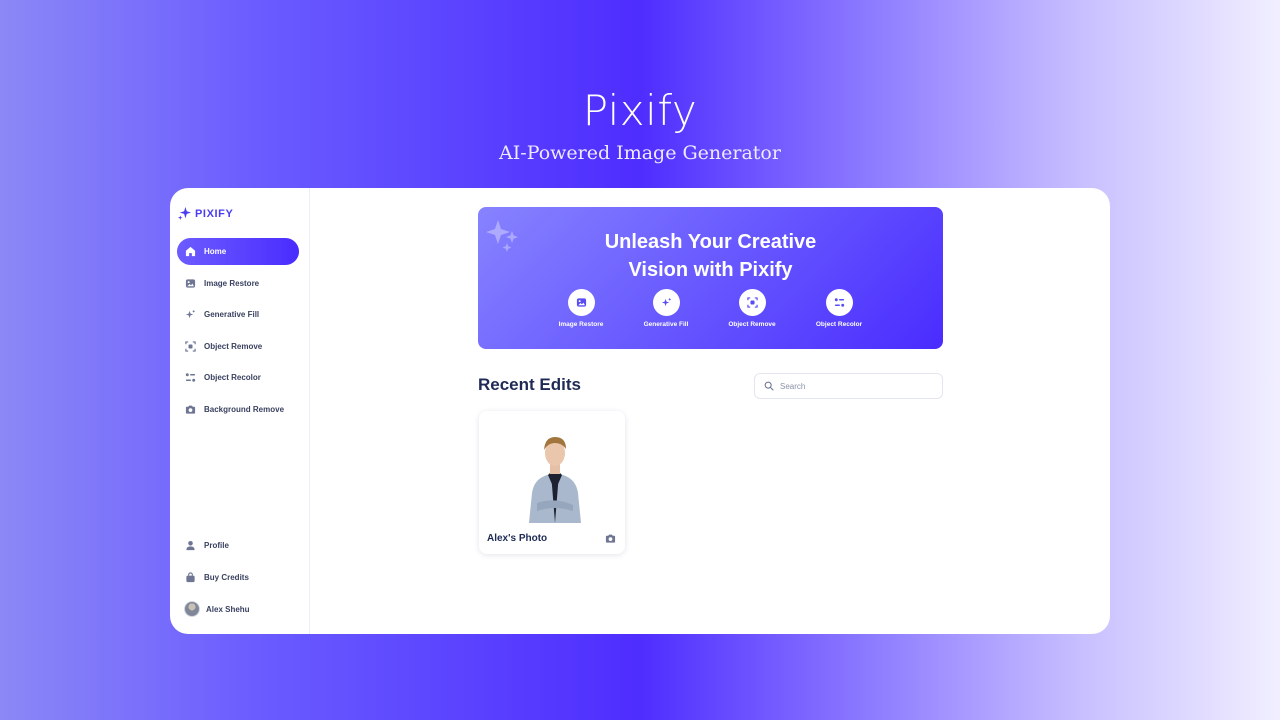 The image size is (1280, 720). I want to click on sidebar-item-label: Background Remove, so click(244, 409).